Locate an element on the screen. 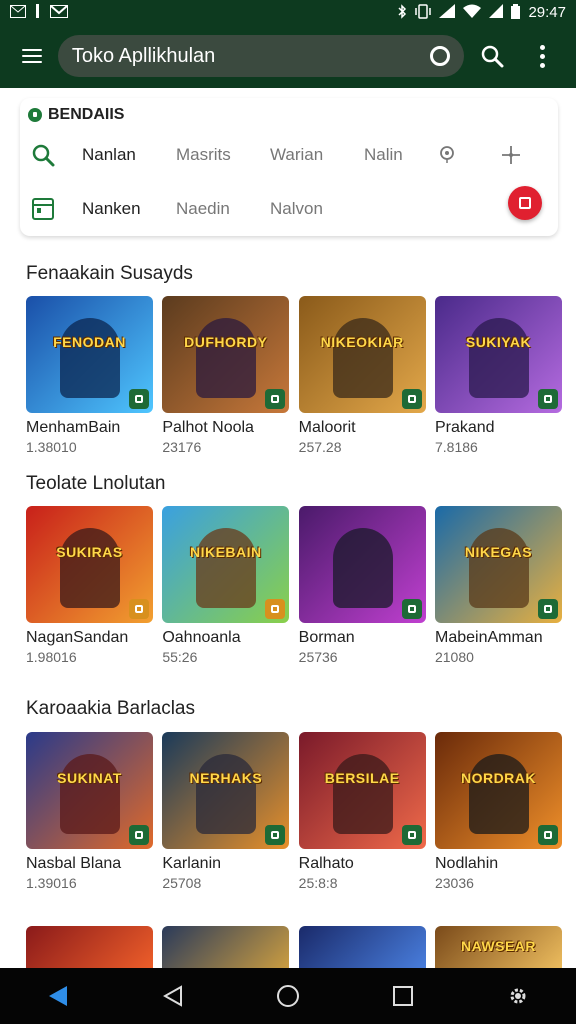  nav-recents-button is located at coordinates (403, 996).